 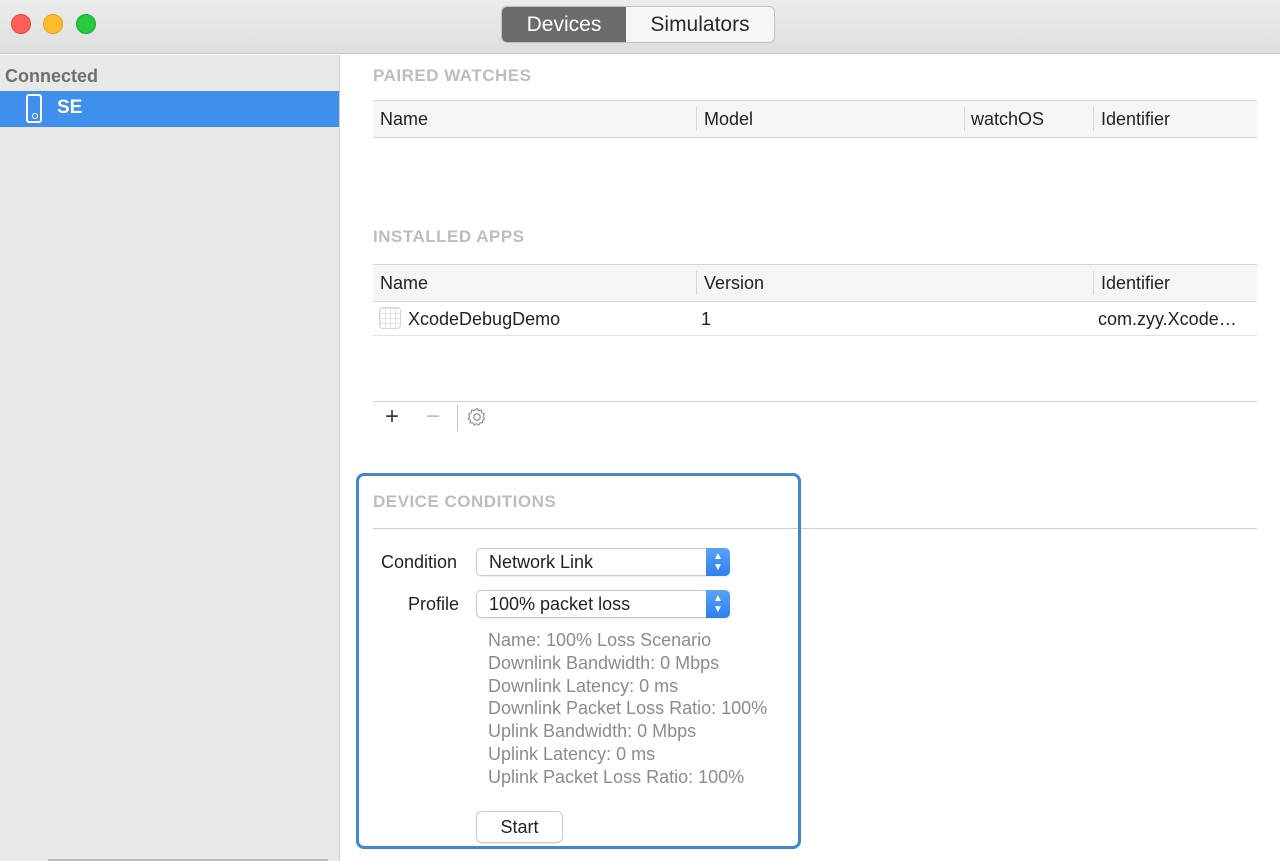 I want to click on paired-watches-table: Name Model watchOS Identifier, so click(x=815, y=119).